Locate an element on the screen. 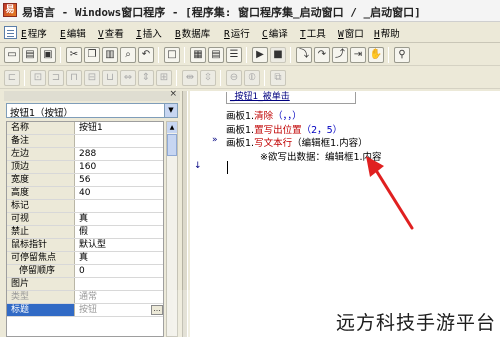 This screenshot has width=500, height=337. menu-insert: I插入 is located at coordinates (149, 33).